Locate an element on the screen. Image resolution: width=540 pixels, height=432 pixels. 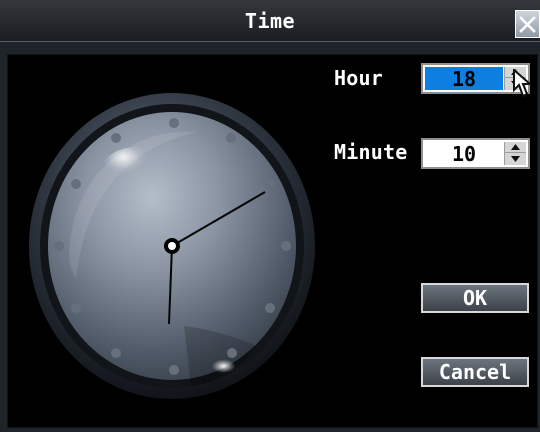
hour-value: 18 is located at coordinates (464, 79).